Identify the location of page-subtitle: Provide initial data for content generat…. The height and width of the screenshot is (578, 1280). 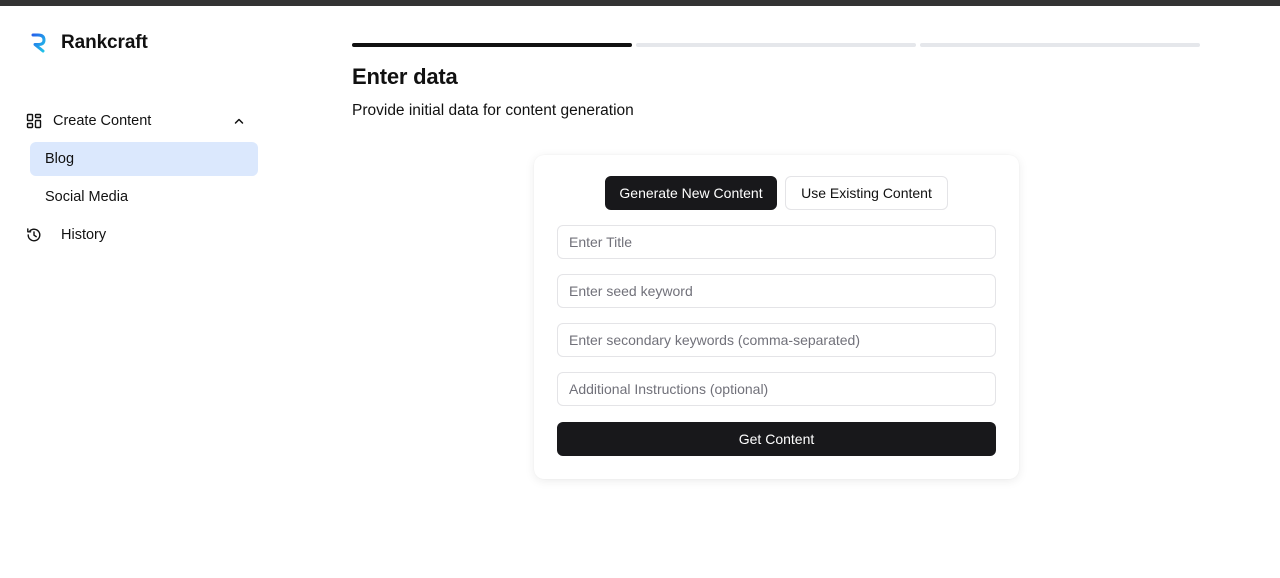
(493, 110).